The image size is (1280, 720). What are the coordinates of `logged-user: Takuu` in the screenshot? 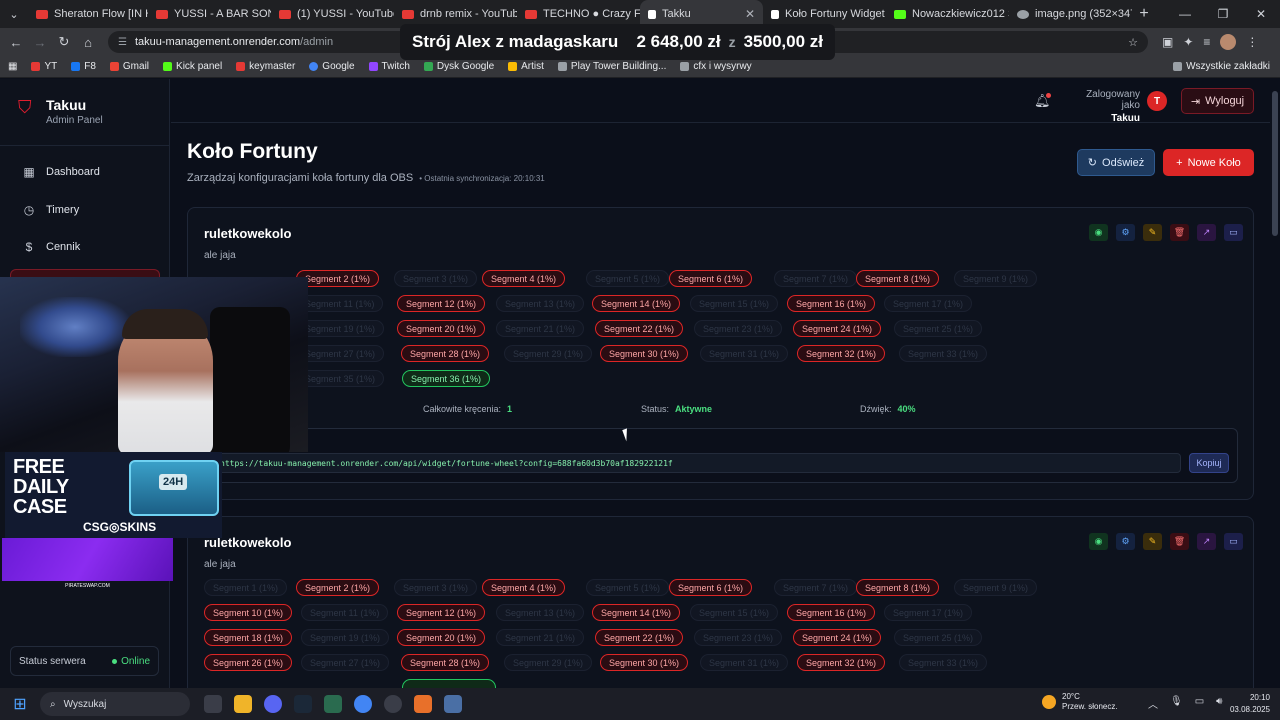 It's located at (1125, 118).